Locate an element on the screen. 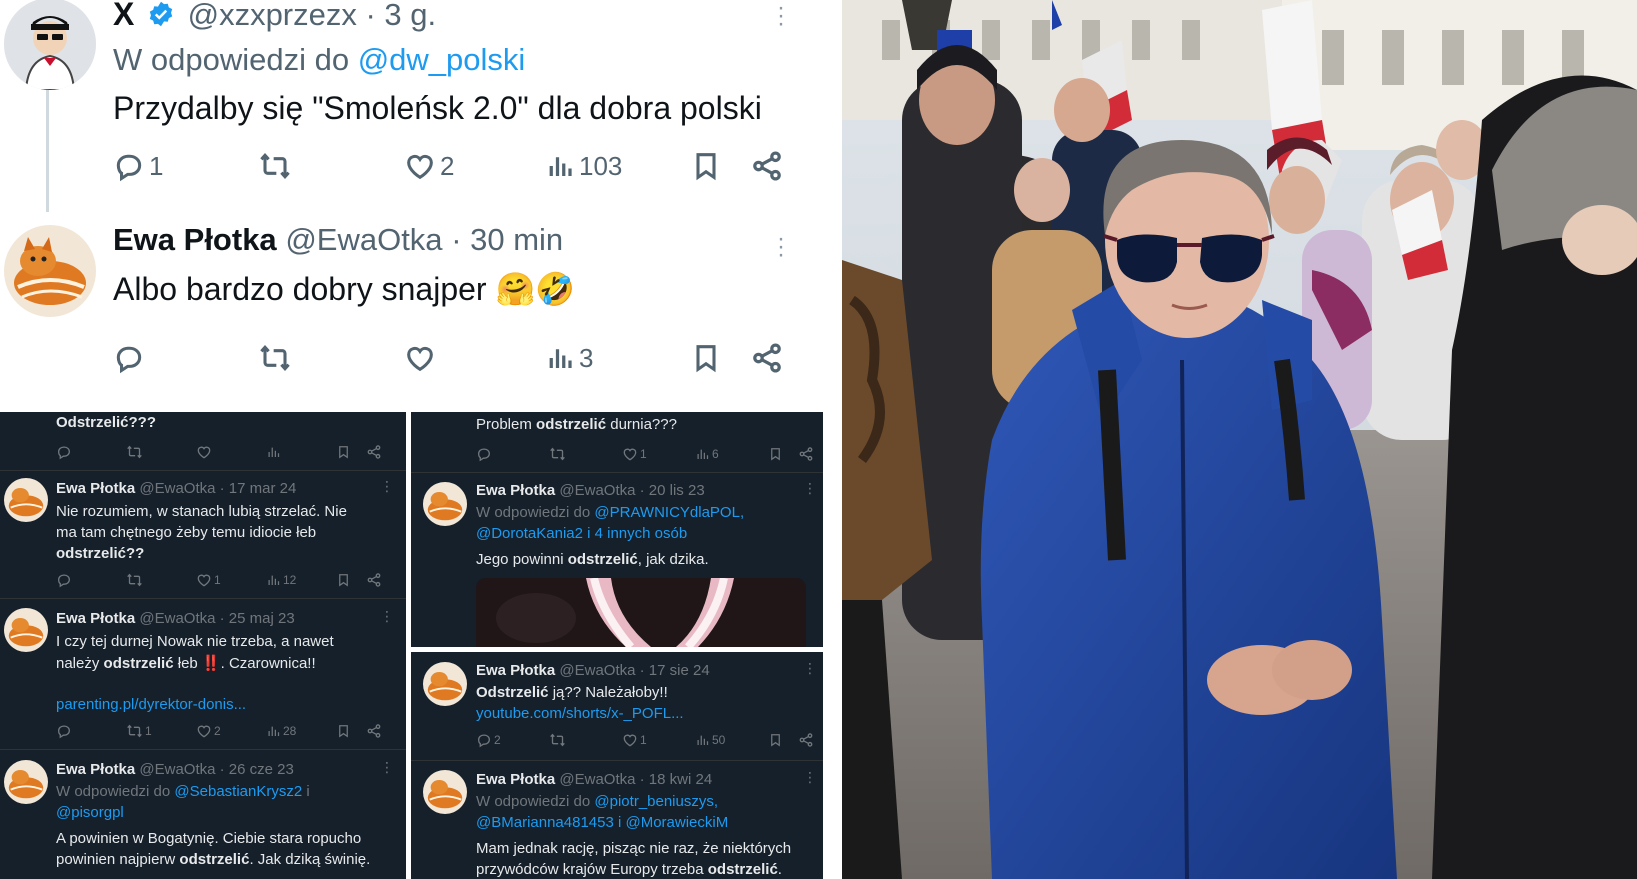 The height and width of the screenshot is (879, 1637). views-button: 3 is located at coordinates (569, 358).